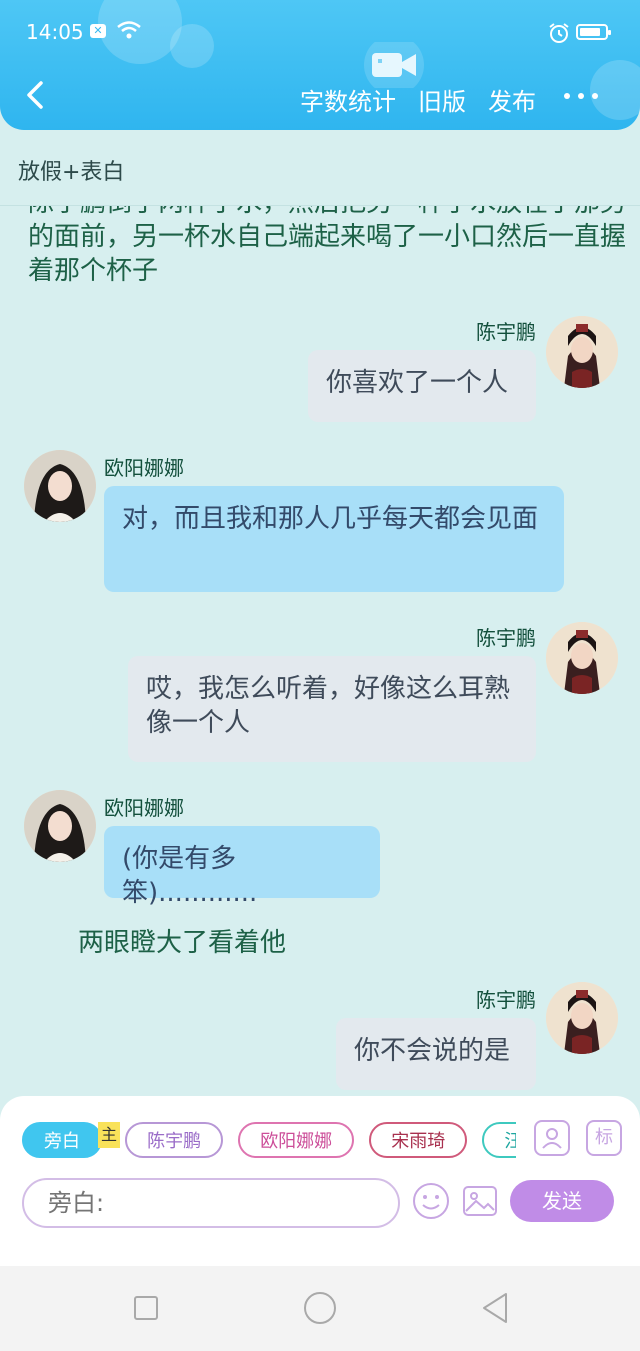 This screenshot has width=640, height=1351. What do you see at coordinates (436, 1054) in the screenshot?
I see `chat-bubble: 你不会说的是` at bounding box center [436, 1054].